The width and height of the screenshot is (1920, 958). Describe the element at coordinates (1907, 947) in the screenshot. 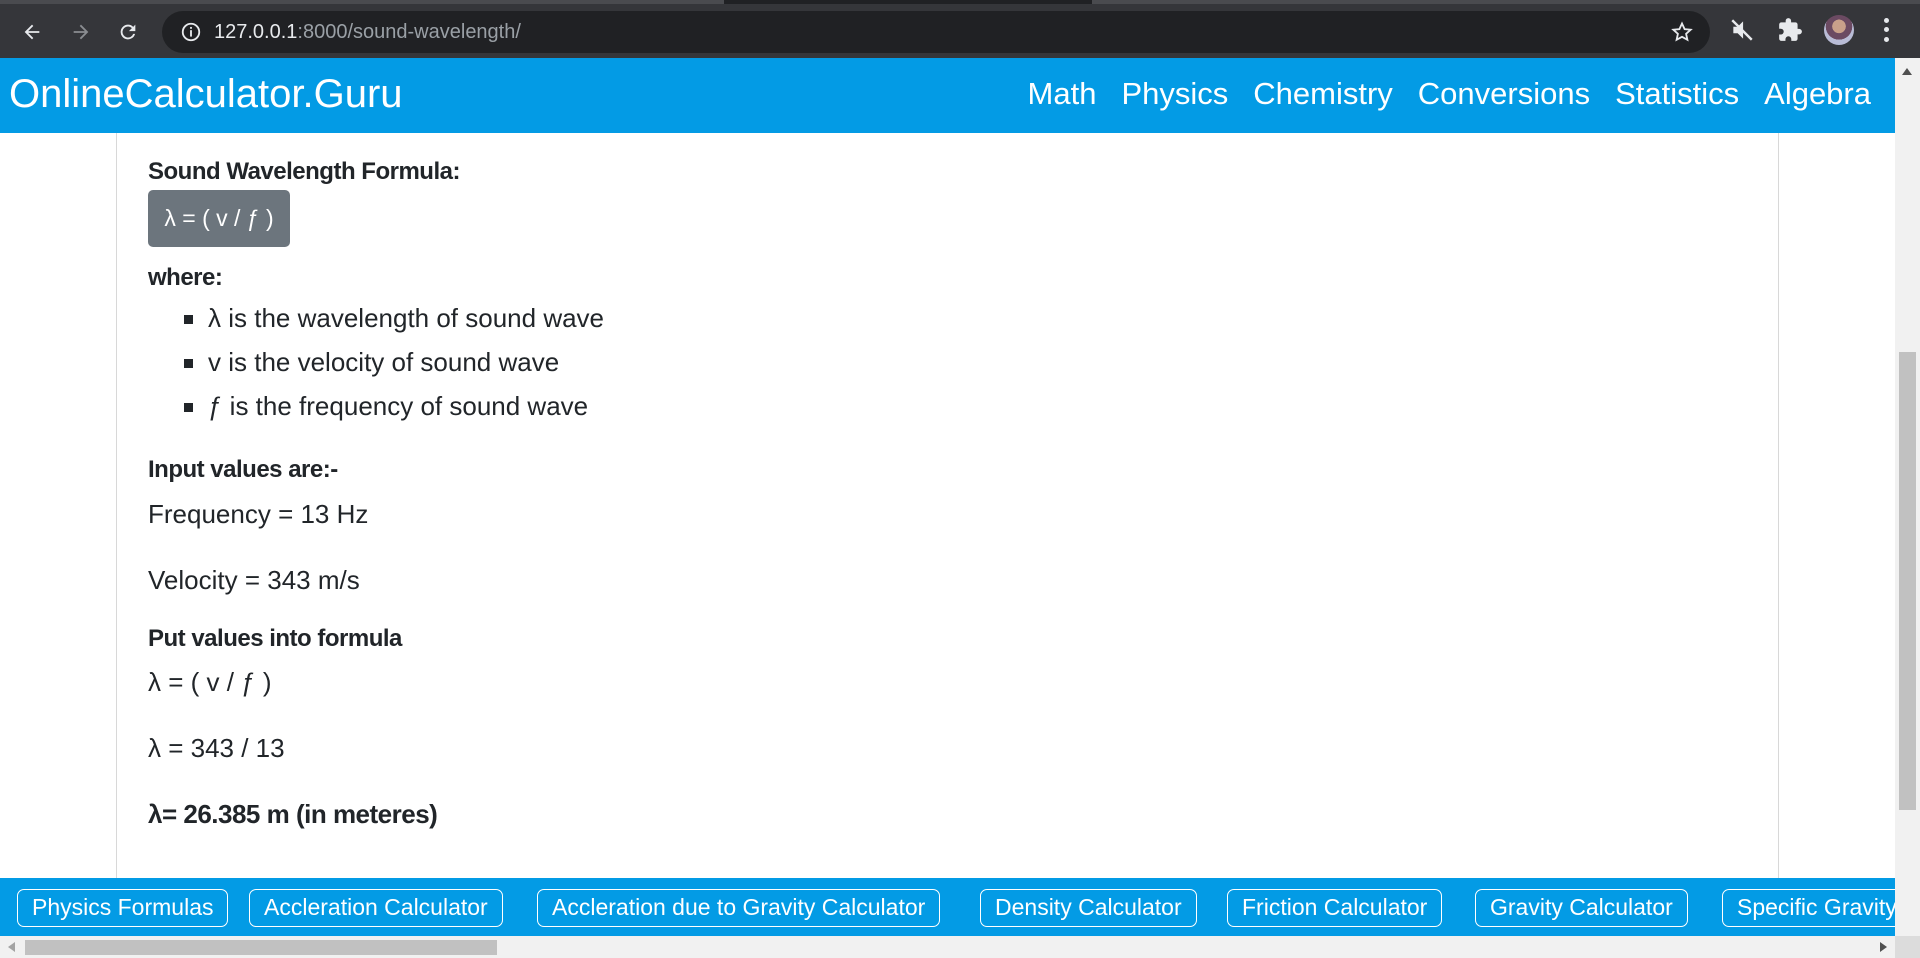

I see `scrollbar-corner` at that location.